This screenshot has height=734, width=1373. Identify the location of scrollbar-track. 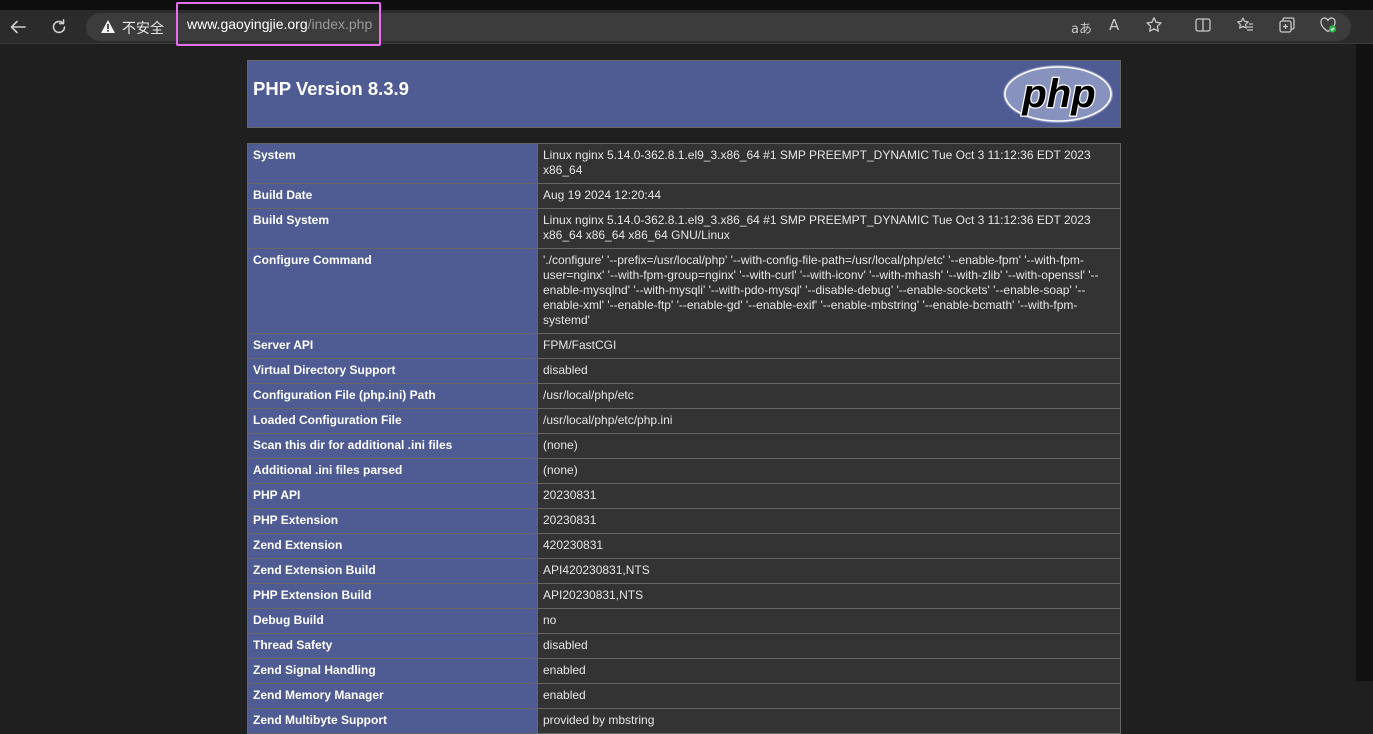
(1364, 362).